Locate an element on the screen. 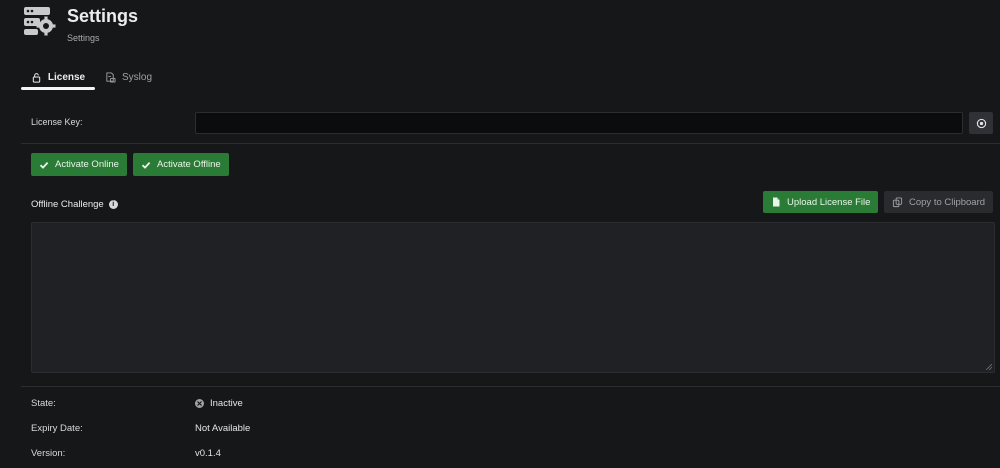 The height and width of the screenshot is (468, 1000). activate-online-button: Activate Online is located at coordinates (79, 164).